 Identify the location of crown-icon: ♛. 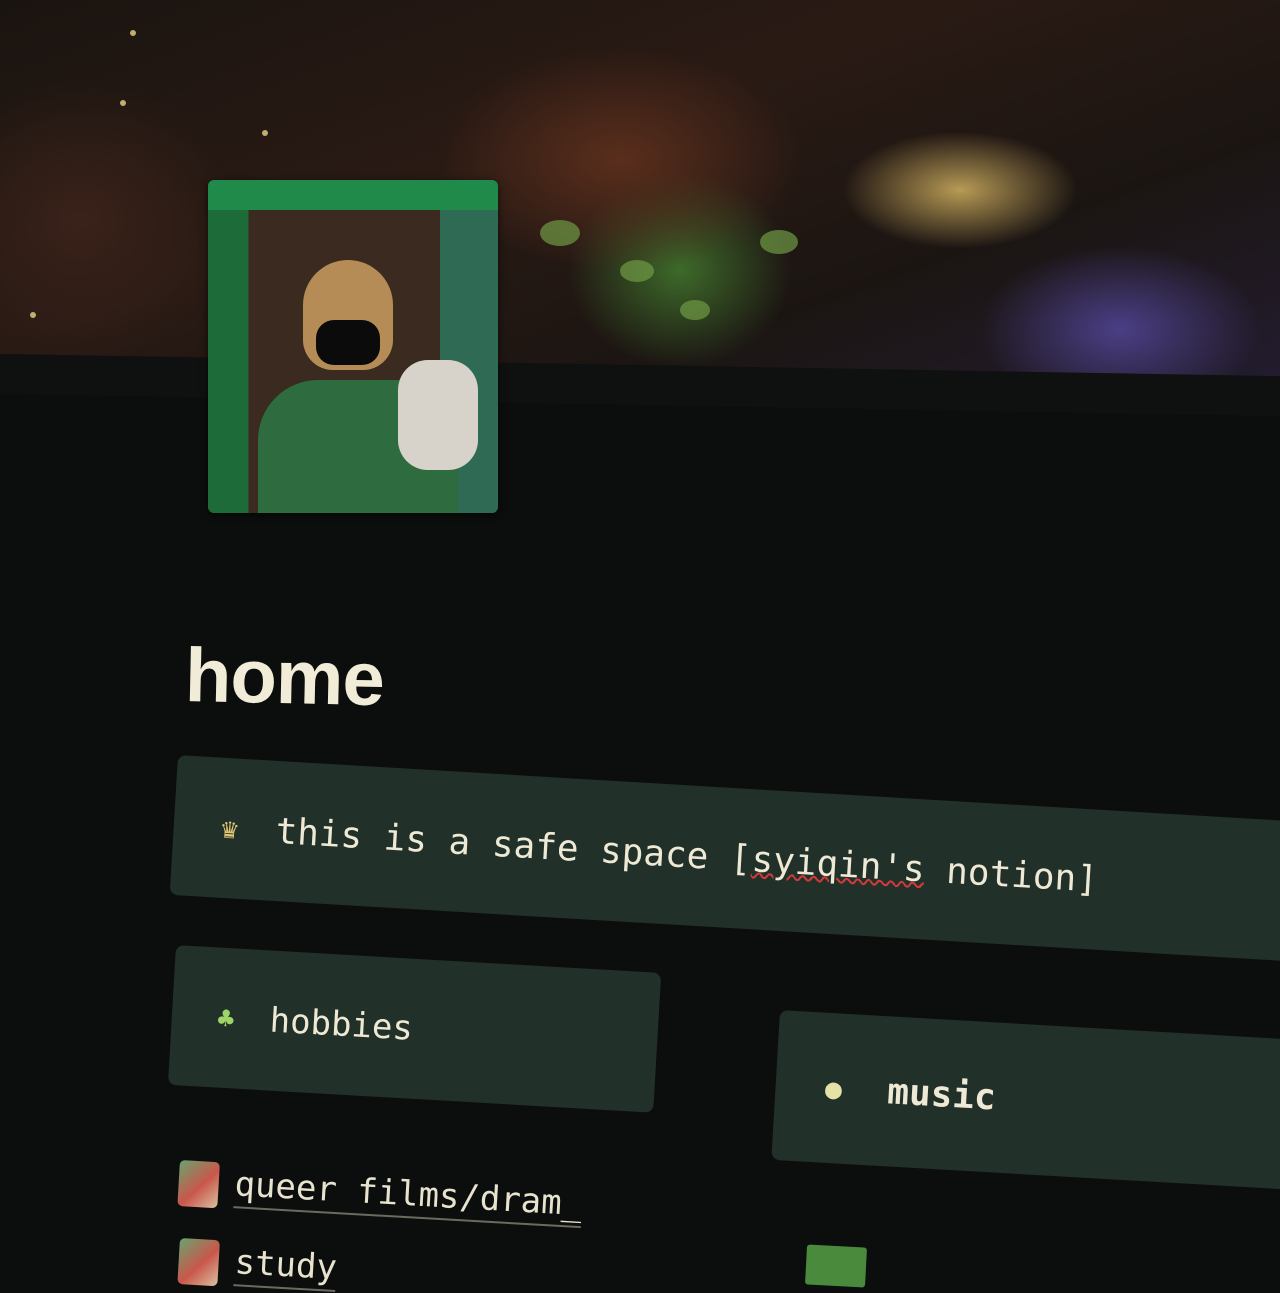
(230, 828).